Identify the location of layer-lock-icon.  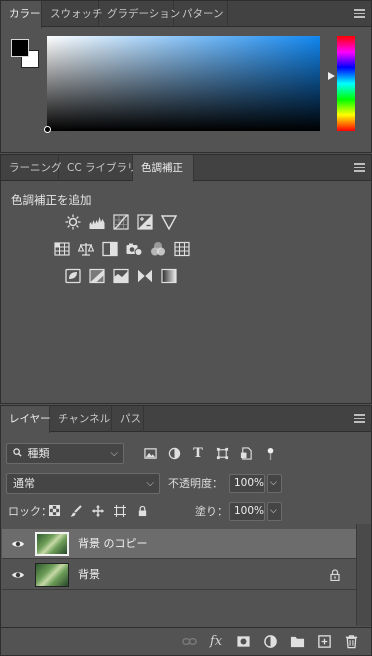
(335, 575).